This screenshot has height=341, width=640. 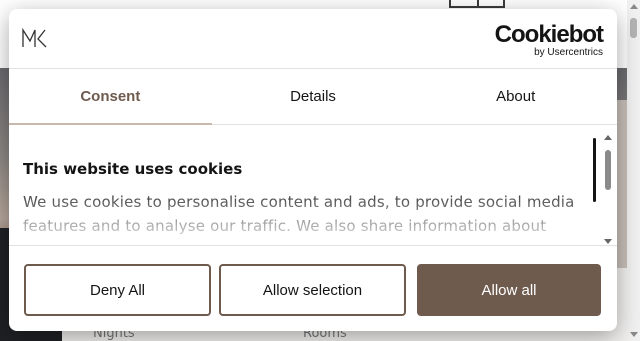 What do you see at coordinates (633, 28) in the screenshot?
I see `page-scroll-thumb` at bounding box center [633, 28].